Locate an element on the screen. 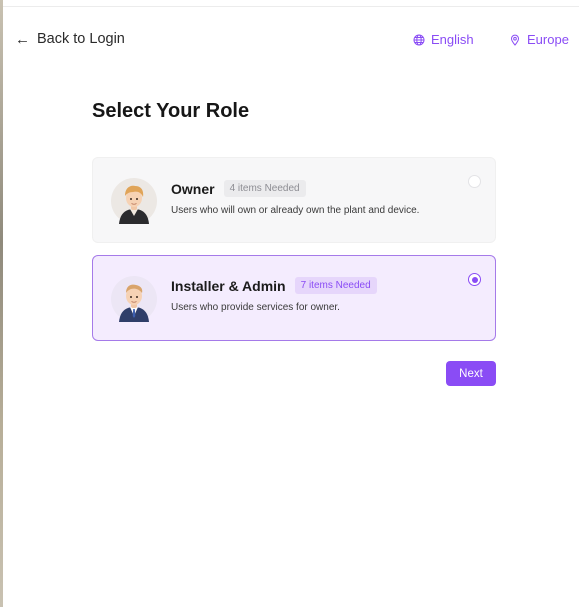  region-selector: Europe is located at coordinates (539, 39).